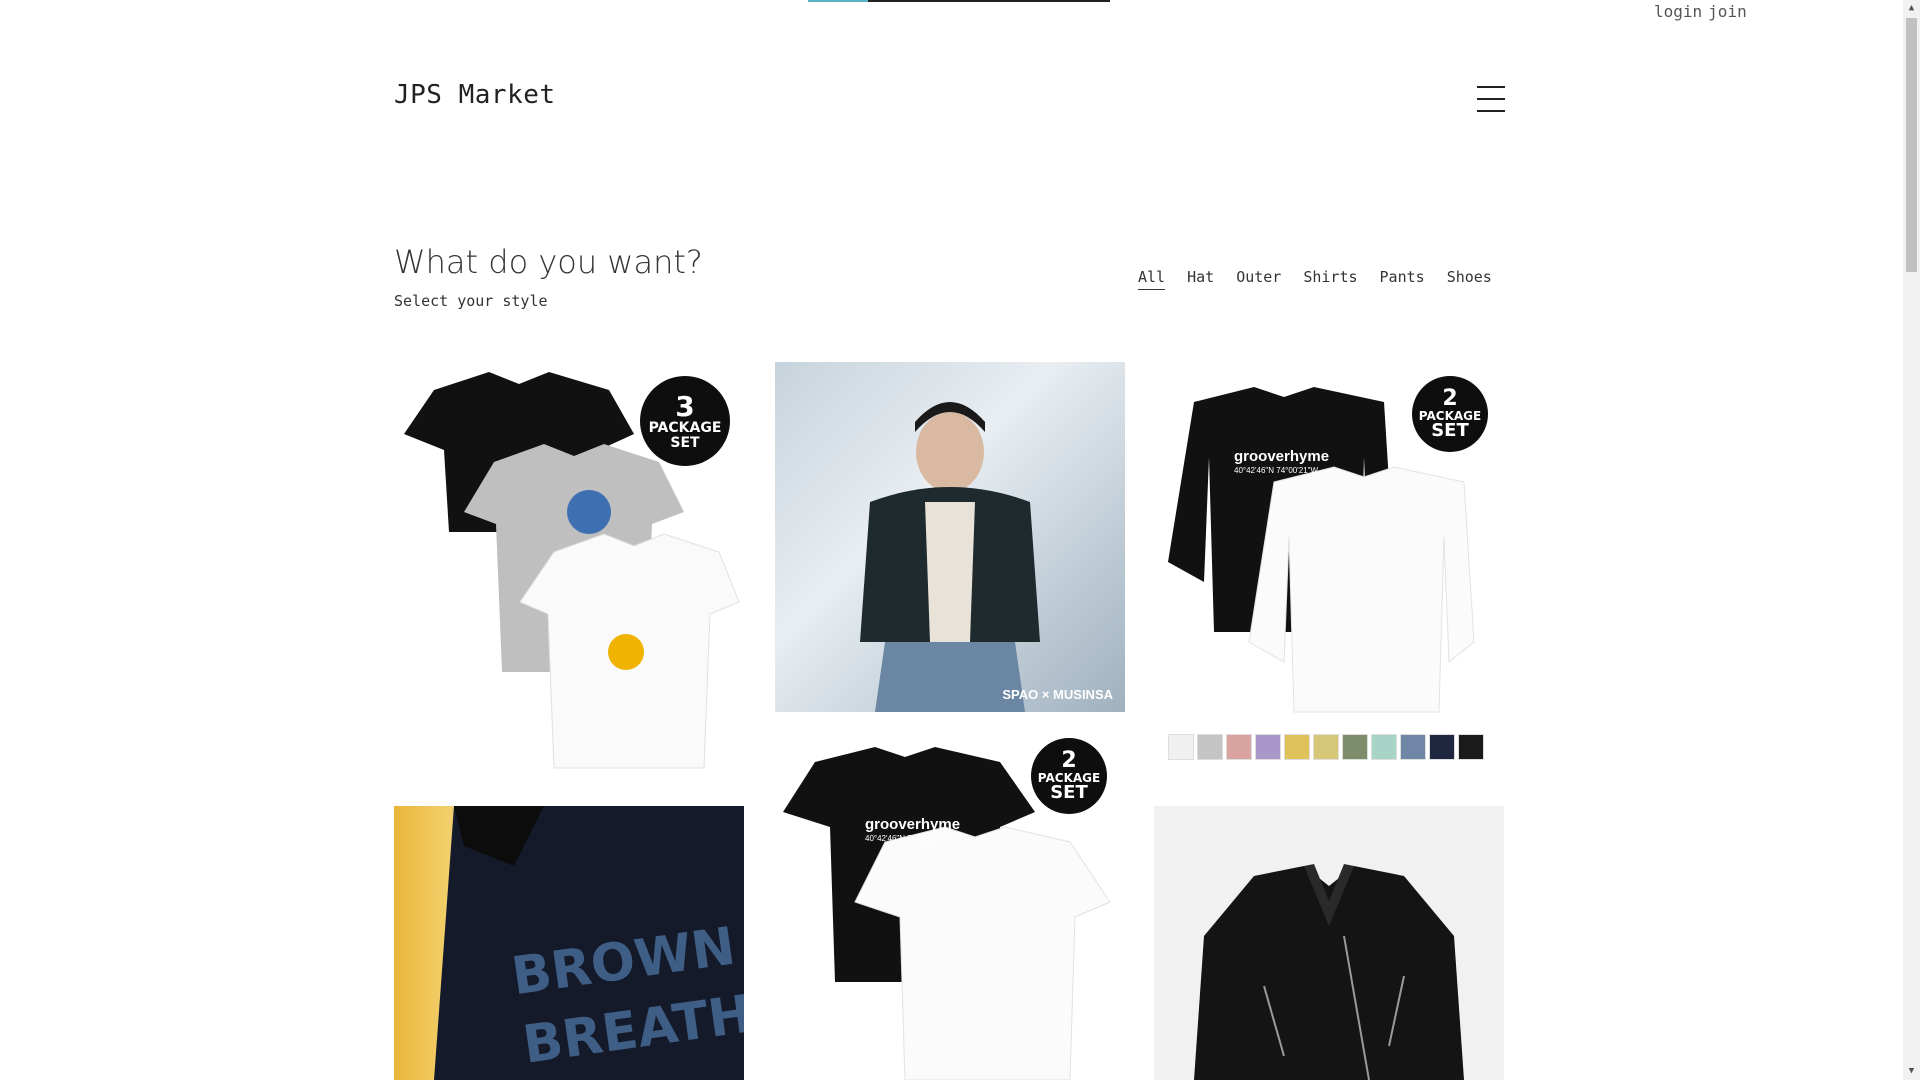 The image size is (1920, 1080). What do you see at coordinates (589, 943) in the screenshot?
I see `black-tshirt-model-image: BROWN BREATH` at bounding box center [589, 943].